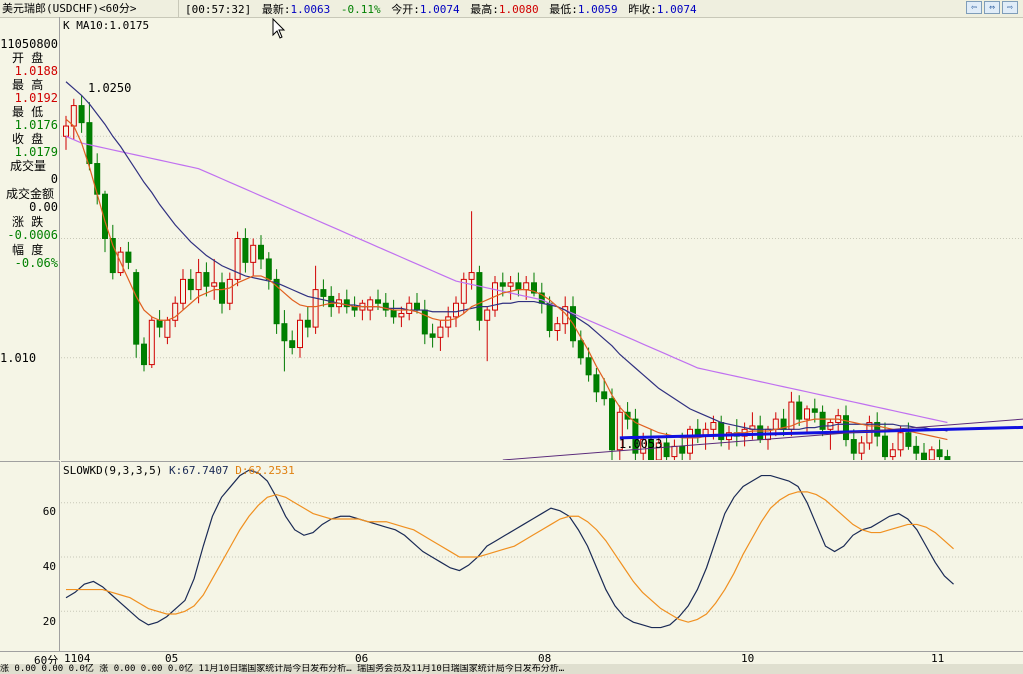 This screenshot has height=674, width=1023. What do you see at coordinates (32, 235) in the screenshot?
I see `info-chg: -0.0006` at bounding box center [32, 235].